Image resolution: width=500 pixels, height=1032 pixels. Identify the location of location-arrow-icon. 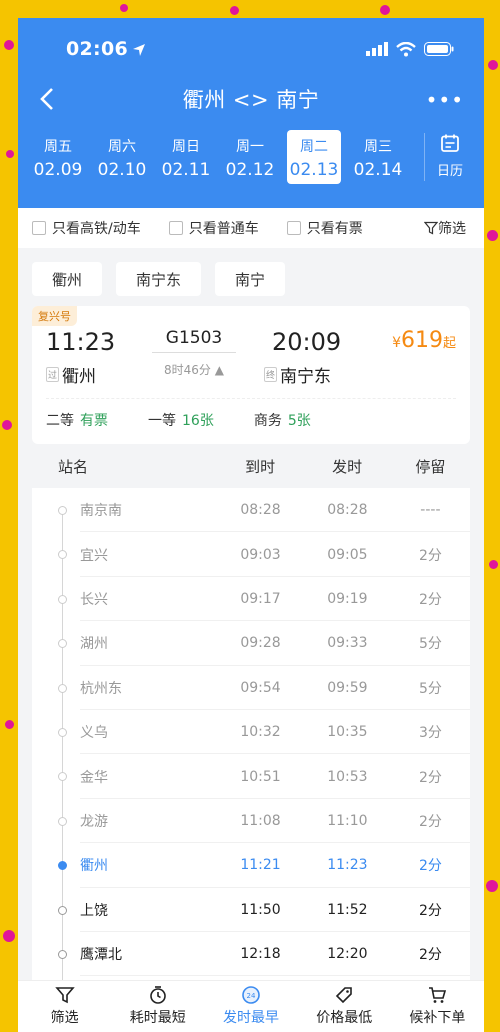
(138, 50).